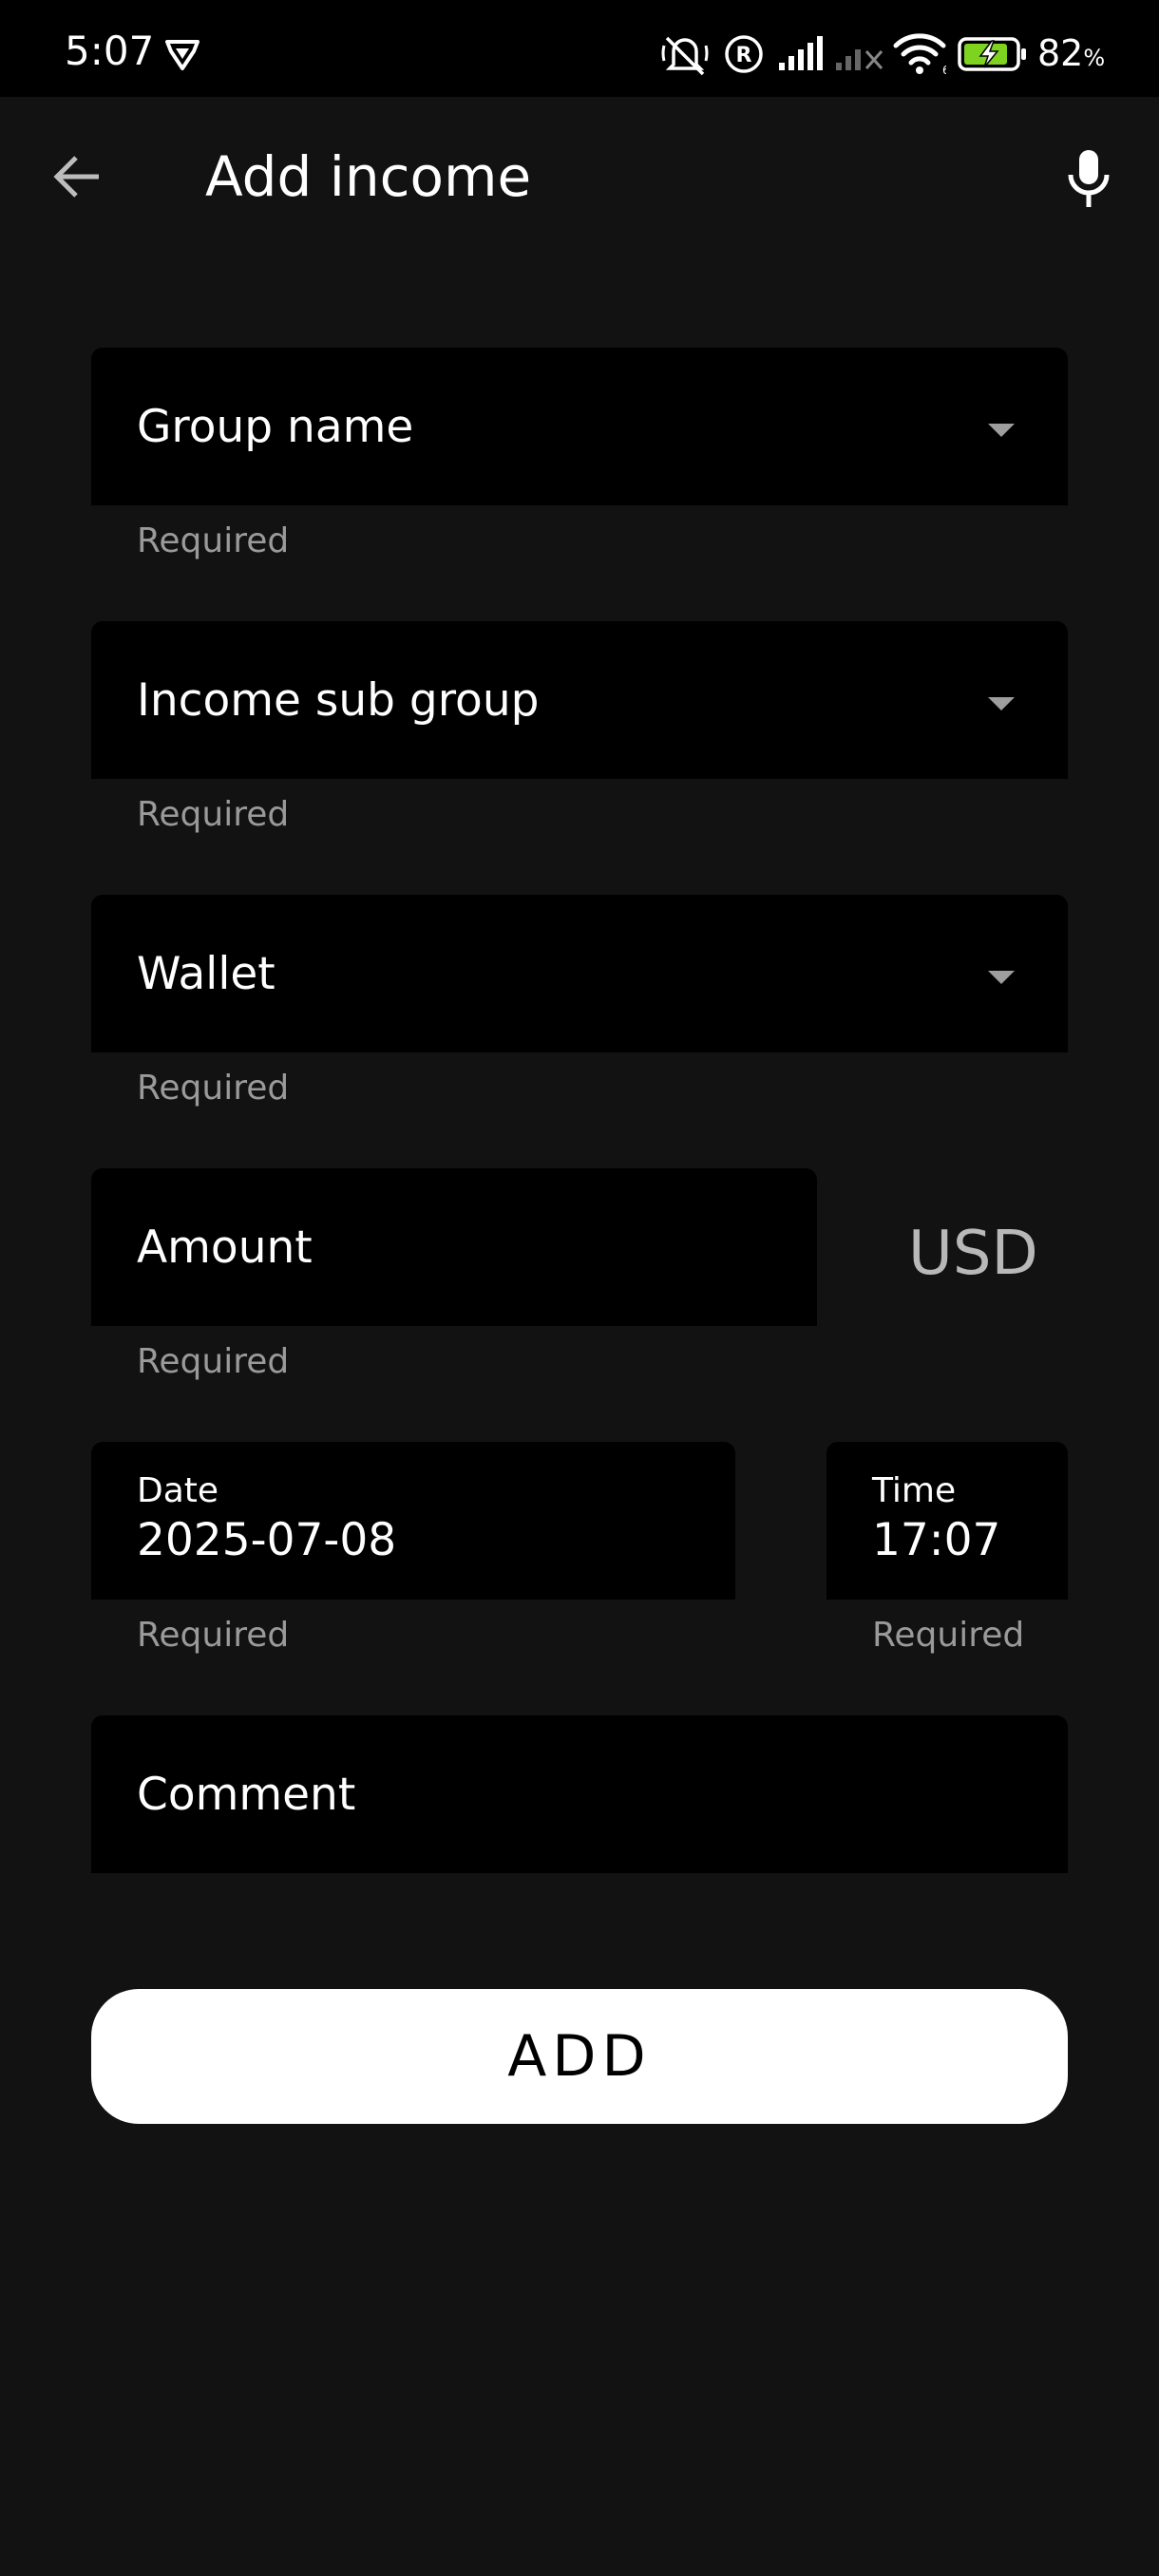  Describe the element at coordinates (178, 1490) in the screenshot. I see `date-label: Date` at that location.